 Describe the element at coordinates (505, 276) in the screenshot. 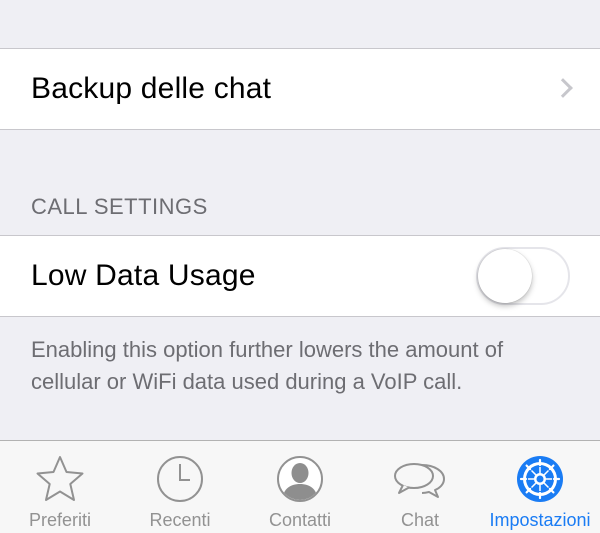

I see `toggle-knob` at that location.